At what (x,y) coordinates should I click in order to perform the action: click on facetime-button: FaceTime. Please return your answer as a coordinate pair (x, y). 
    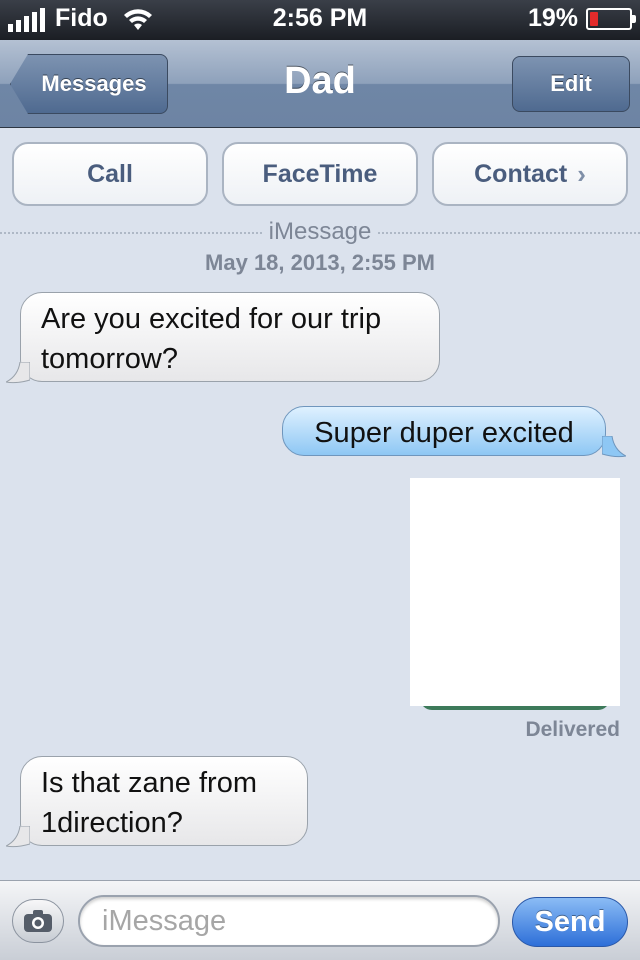
    Looking at the image, I should click on (320, 174).